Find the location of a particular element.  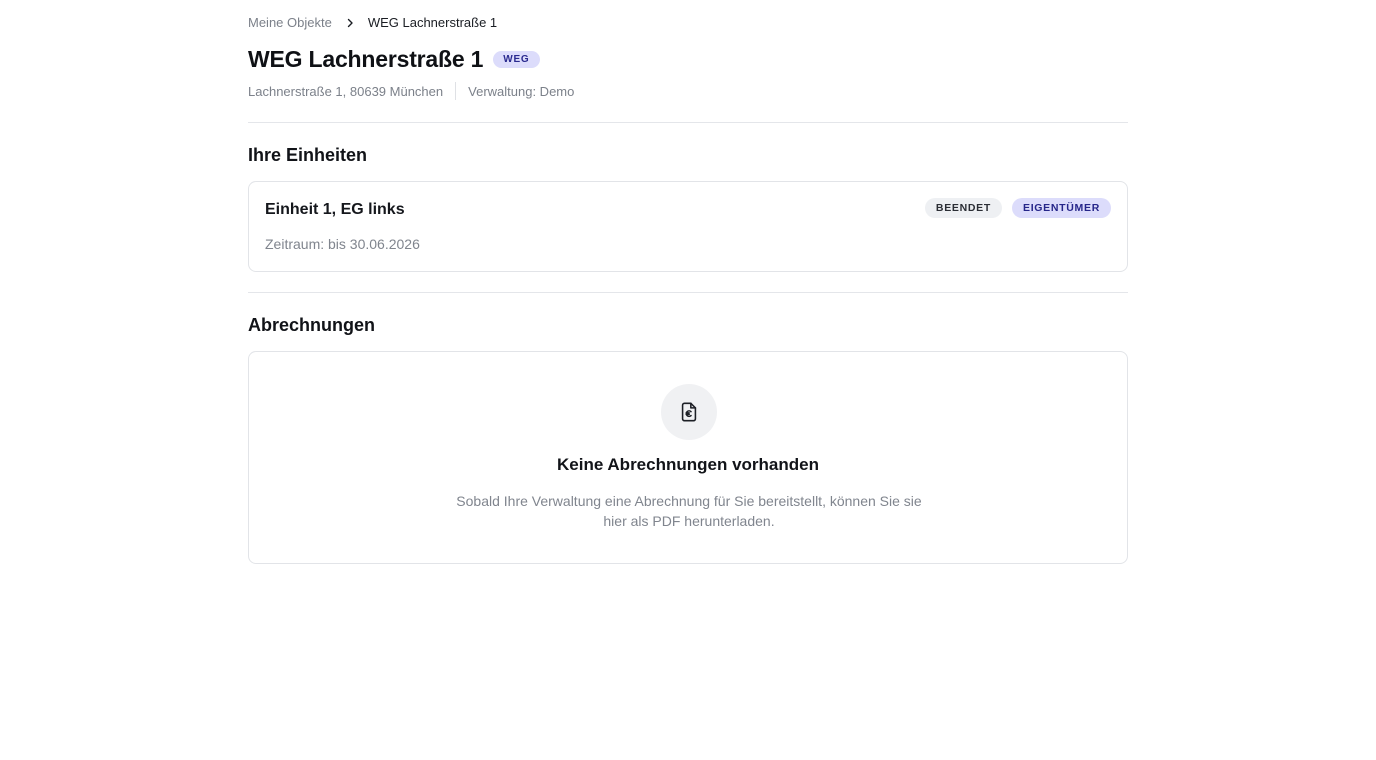

unit-badges: BEENDET EIGENTÜMER is located at coordinates (1017, 208).